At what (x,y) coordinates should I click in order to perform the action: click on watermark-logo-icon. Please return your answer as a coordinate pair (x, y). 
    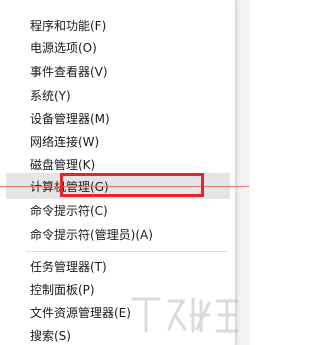
    Looking at the image, I should click on (185, 315).